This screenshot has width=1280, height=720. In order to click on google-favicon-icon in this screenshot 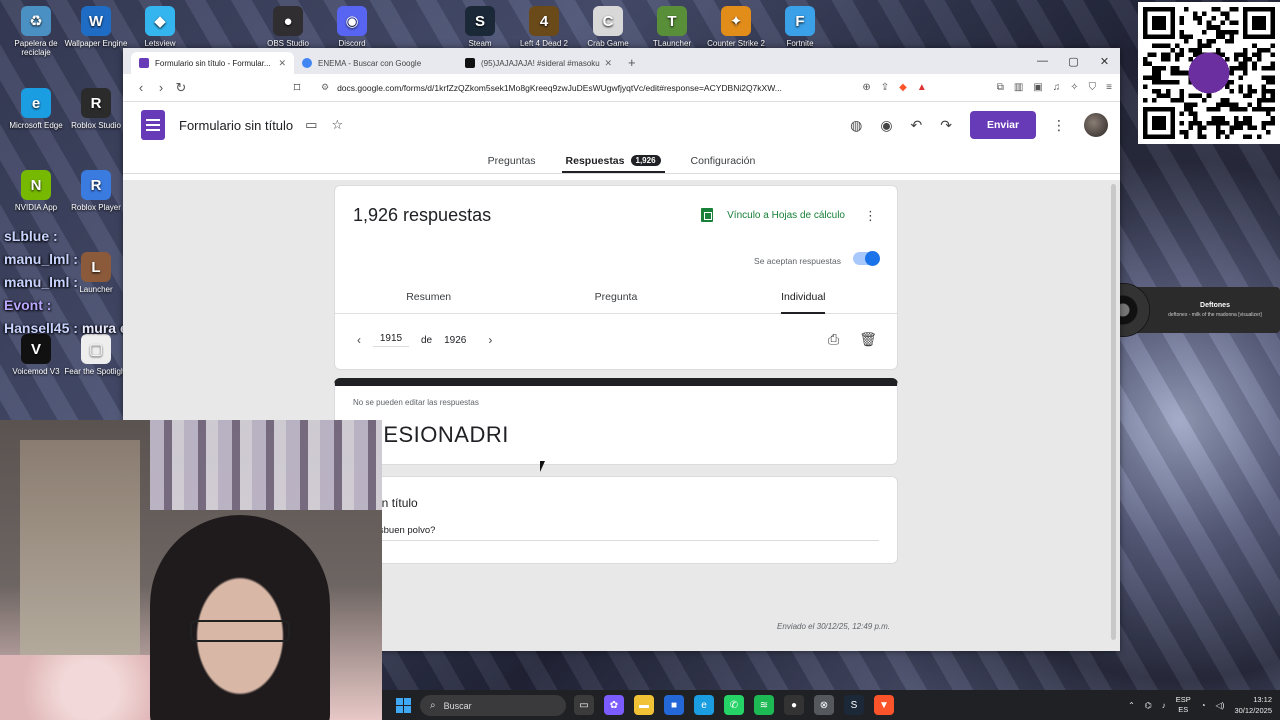, I will do `click(307, 63)`.